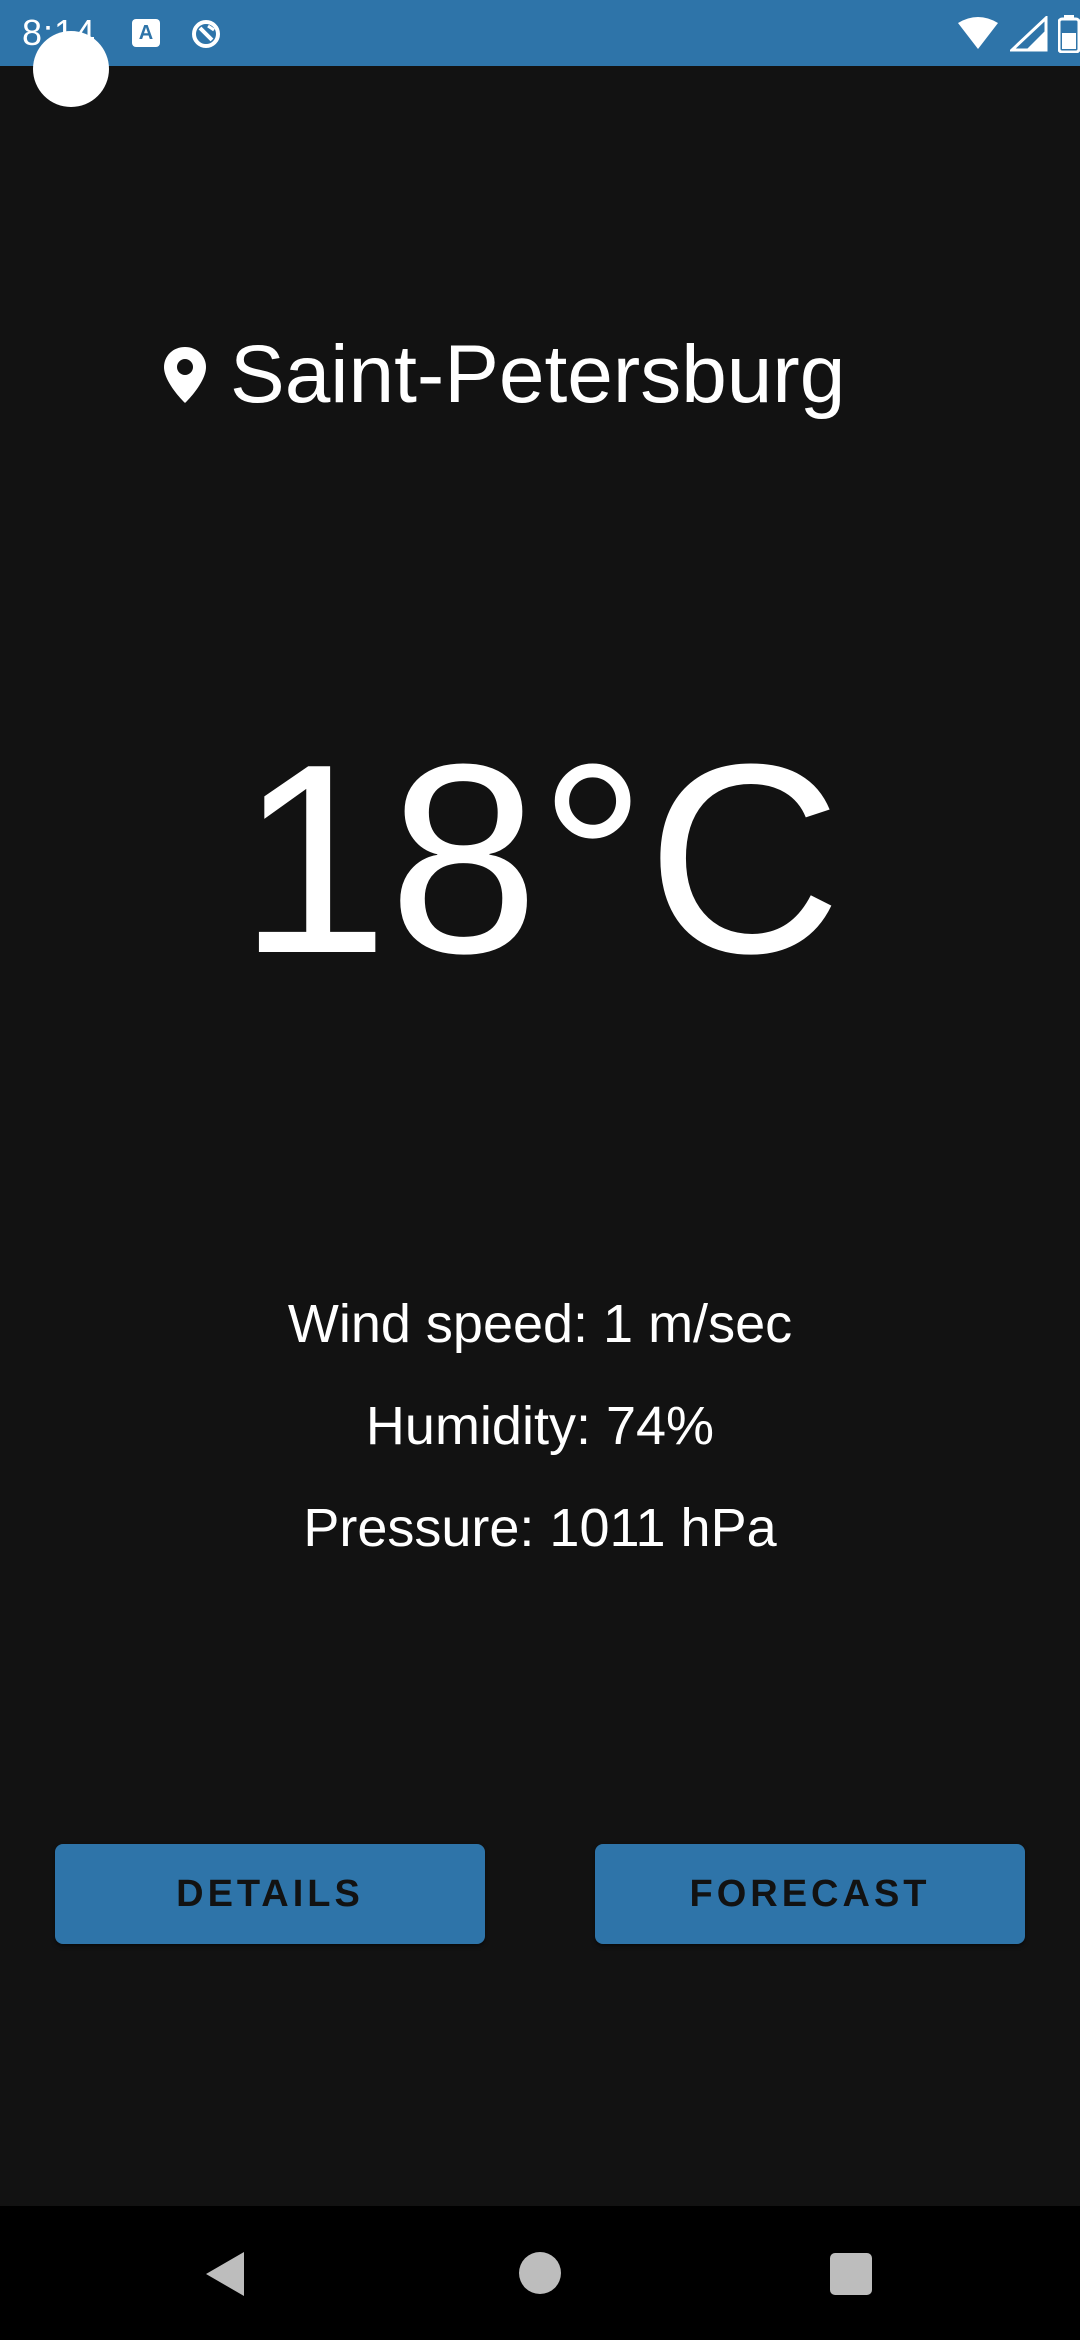 The image size is (1080, 2340). Describe the element at coordinates (146, 33) in the screenshot. I see `a-notification-icon: A` at that location.